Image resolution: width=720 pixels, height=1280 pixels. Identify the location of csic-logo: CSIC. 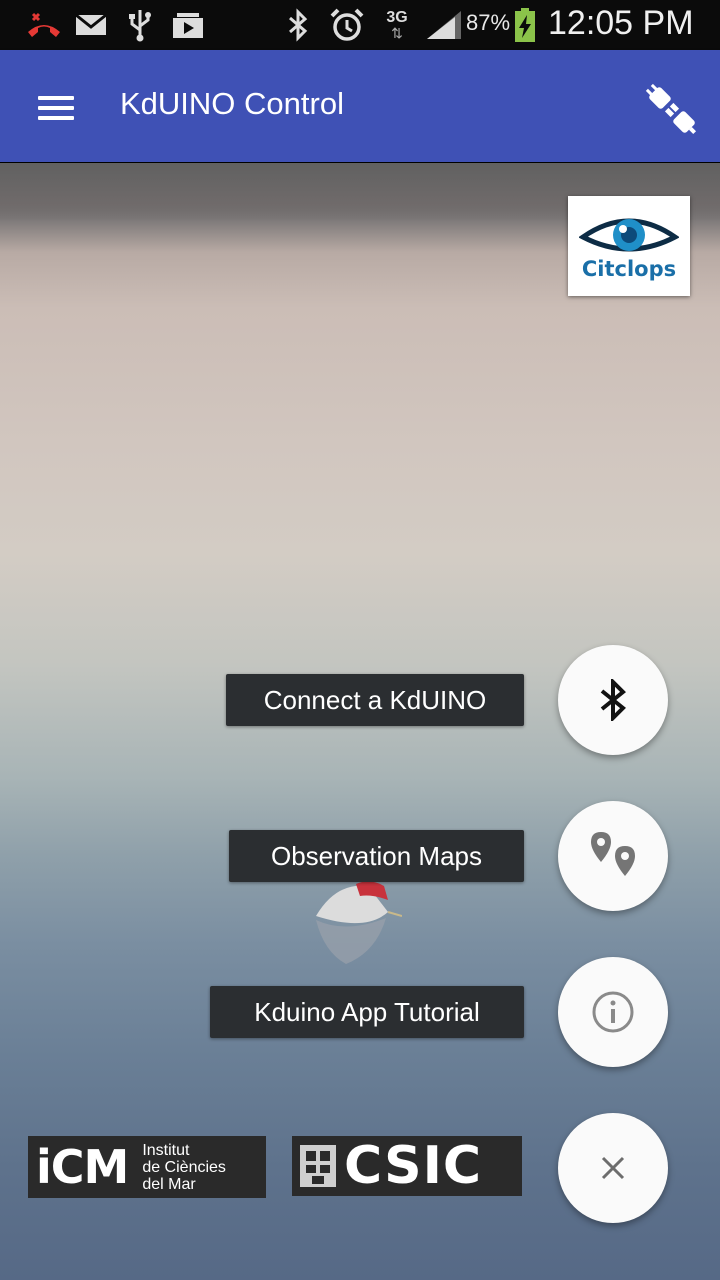
(407, 1166).